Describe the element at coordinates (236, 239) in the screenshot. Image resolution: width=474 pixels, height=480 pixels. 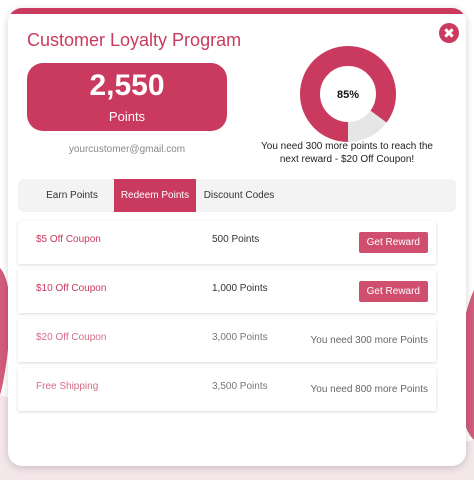
I see `reward-points: 500 Points` at that location.